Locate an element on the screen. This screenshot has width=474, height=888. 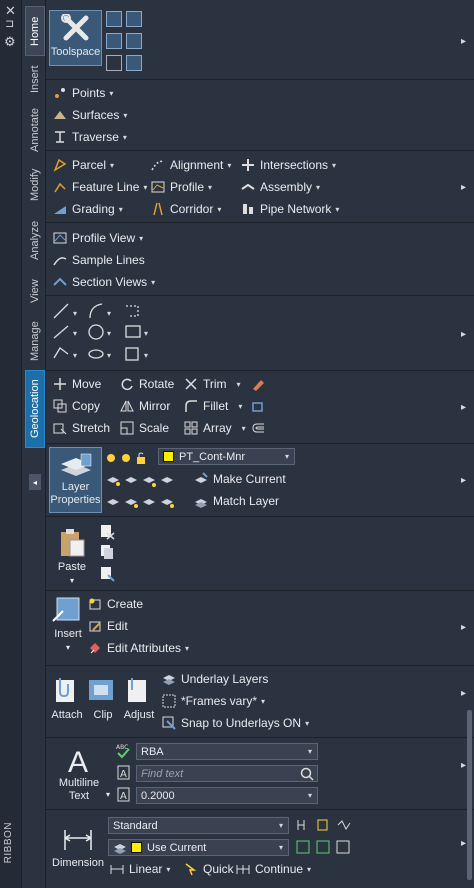
attach-icon is located at coordinates (65, 690).